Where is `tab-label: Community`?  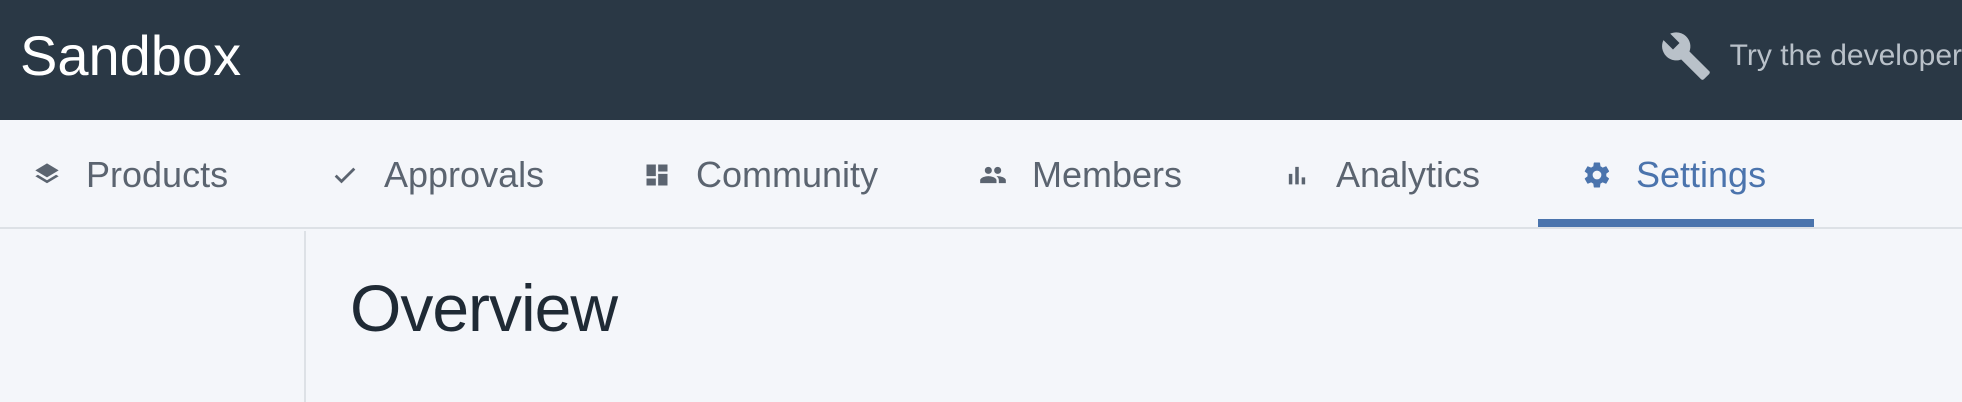 tab-label: Community is located at coordinates (787, 174).